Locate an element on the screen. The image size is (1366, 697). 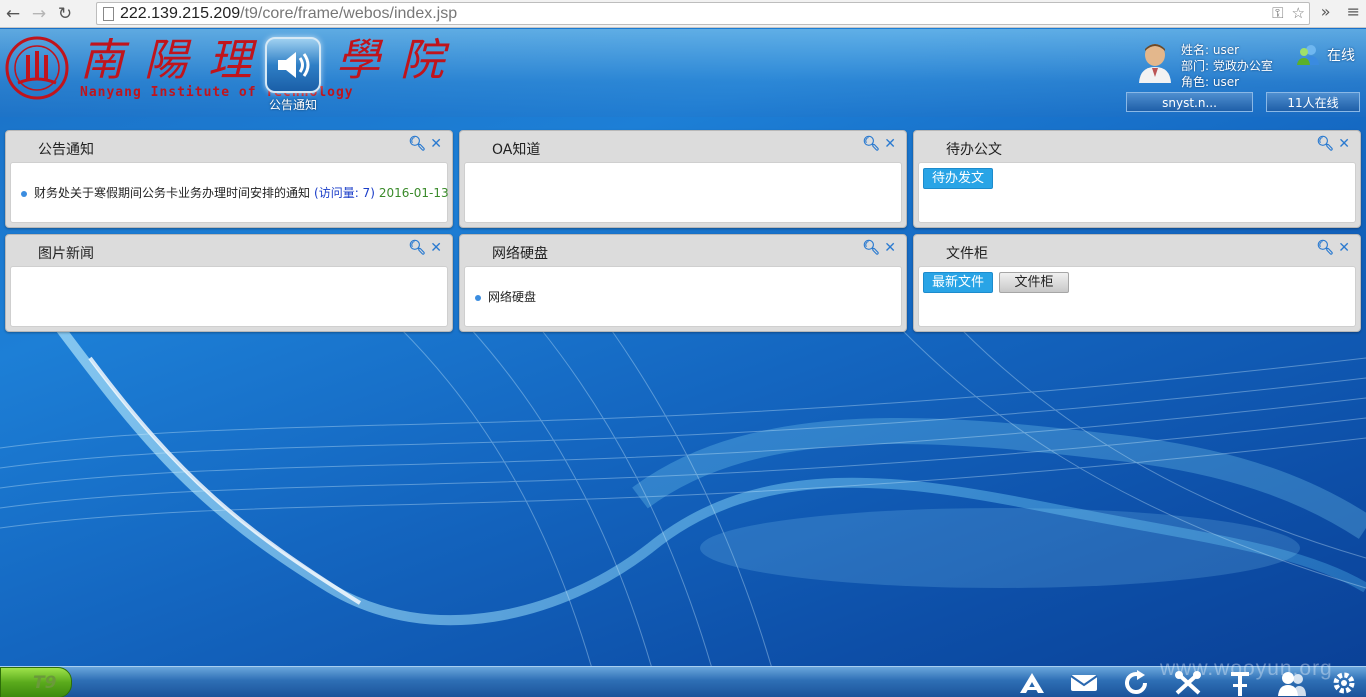
online-users-icon is located at coordinates (1308, 55).